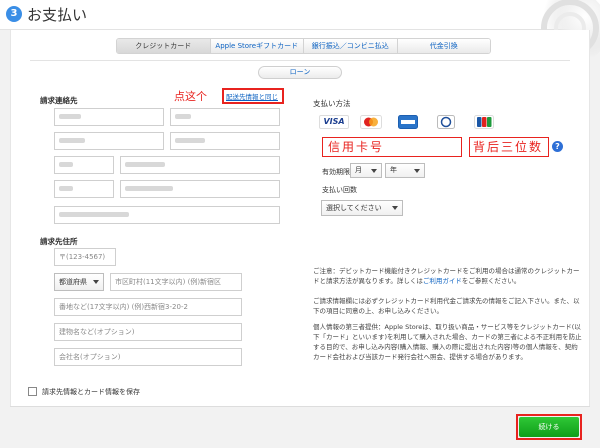  Describe the element at coordinates (84, 165) in the screenshot. I see `phone-area-code-field` at that location.